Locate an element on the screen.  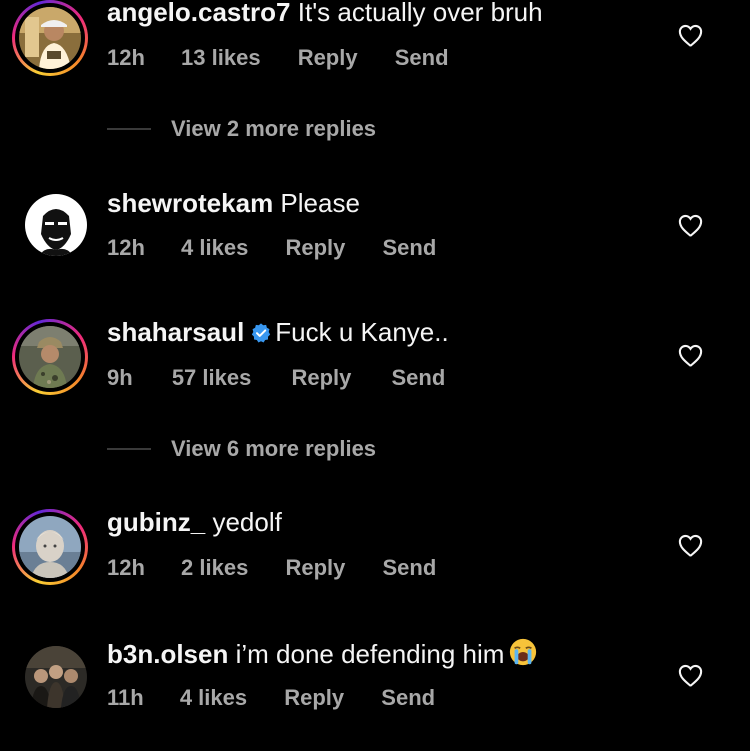
view-more-replies-button: View 6 more replies is located at coordinates (307, 449).